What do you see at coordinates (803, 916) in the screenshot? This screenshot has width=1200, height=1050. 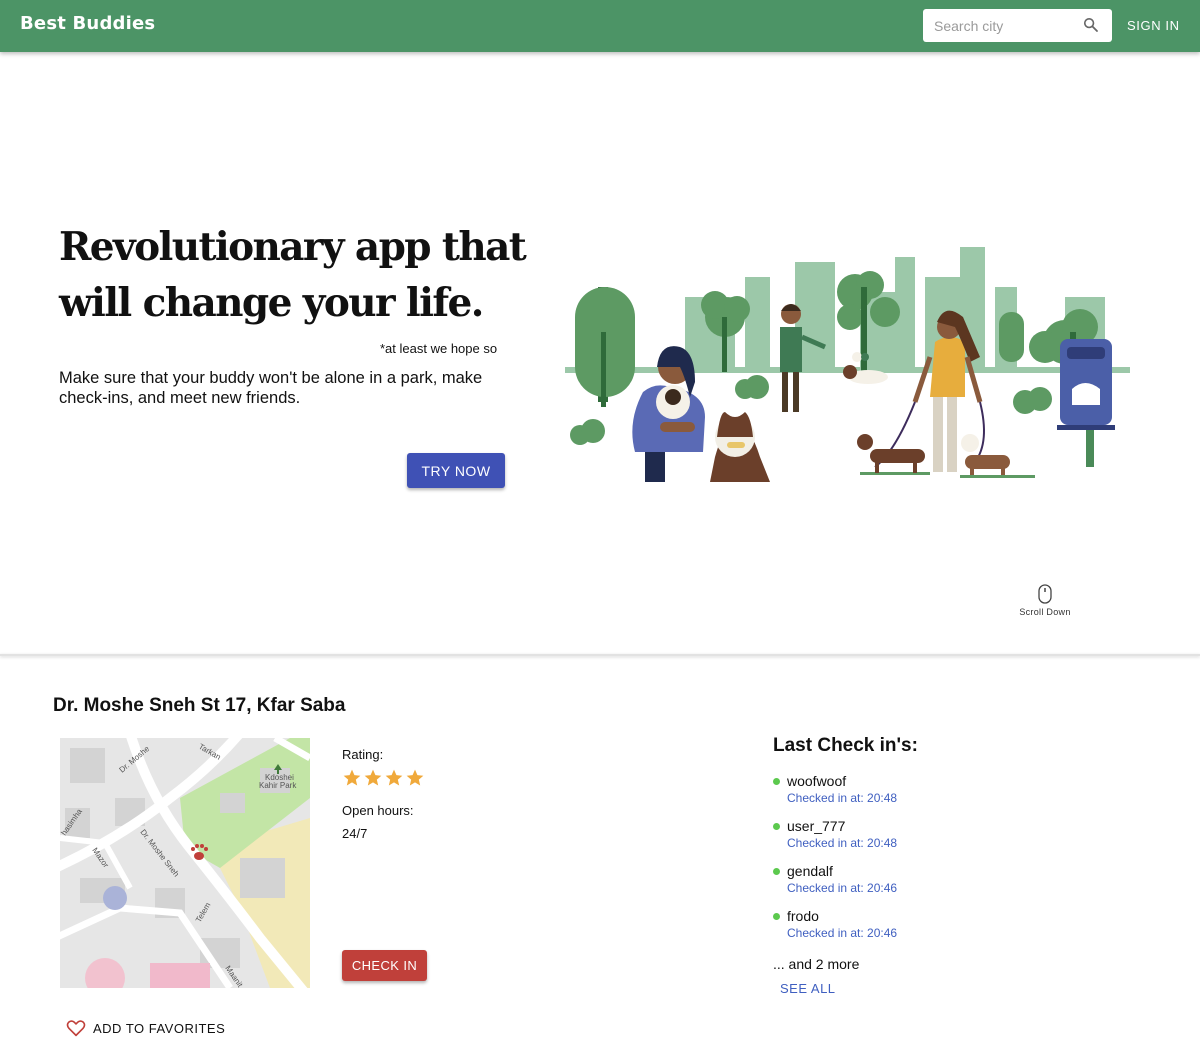 I see `checkin-user: frodo` at bounding box center [803, 916].